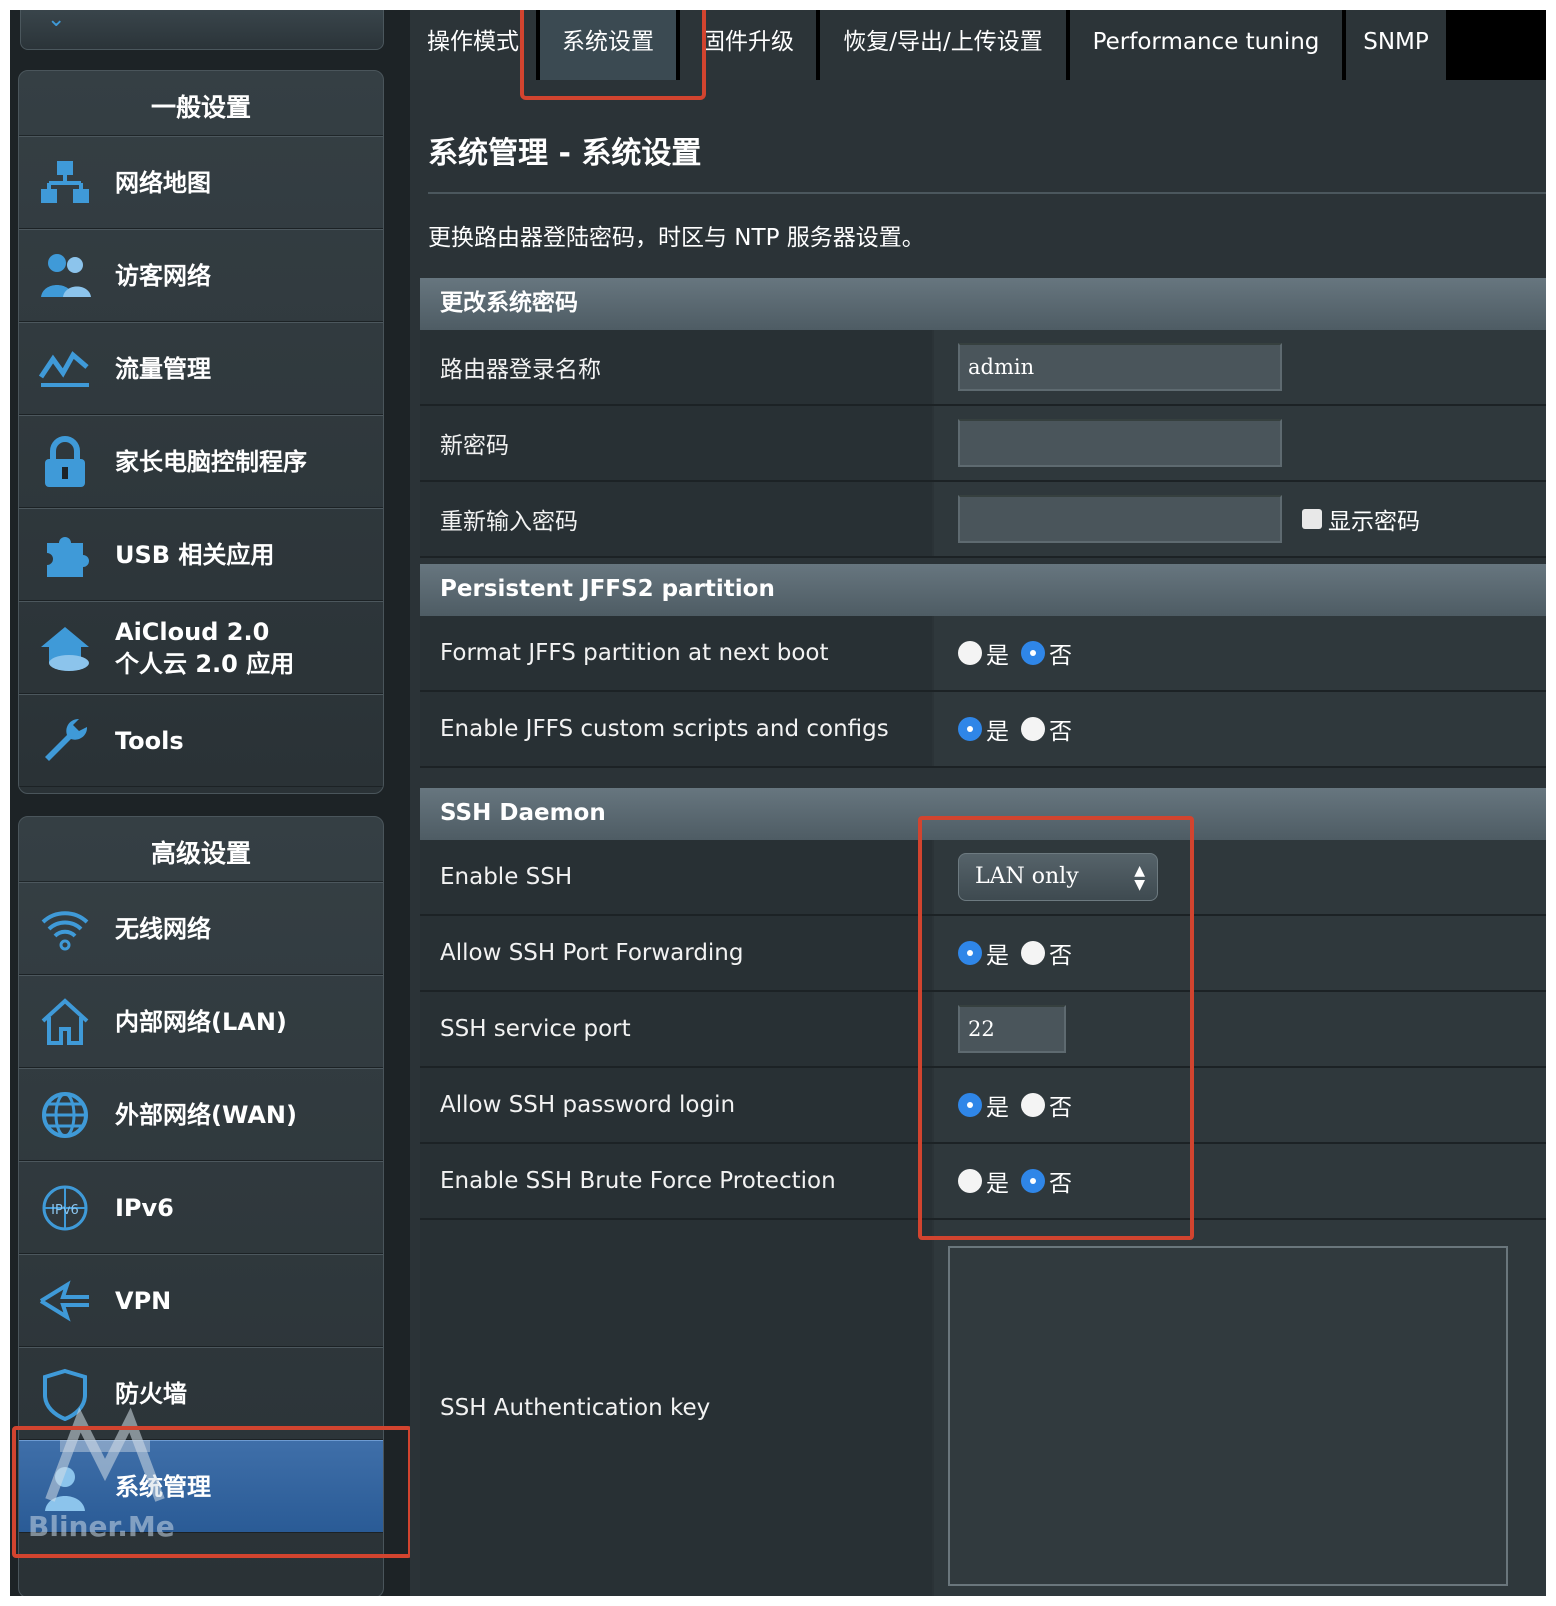 The width and height of the screenshot is (1556, 1606). I want to click on sidebar-item-network-map: 网络地图, so click(201, 182).